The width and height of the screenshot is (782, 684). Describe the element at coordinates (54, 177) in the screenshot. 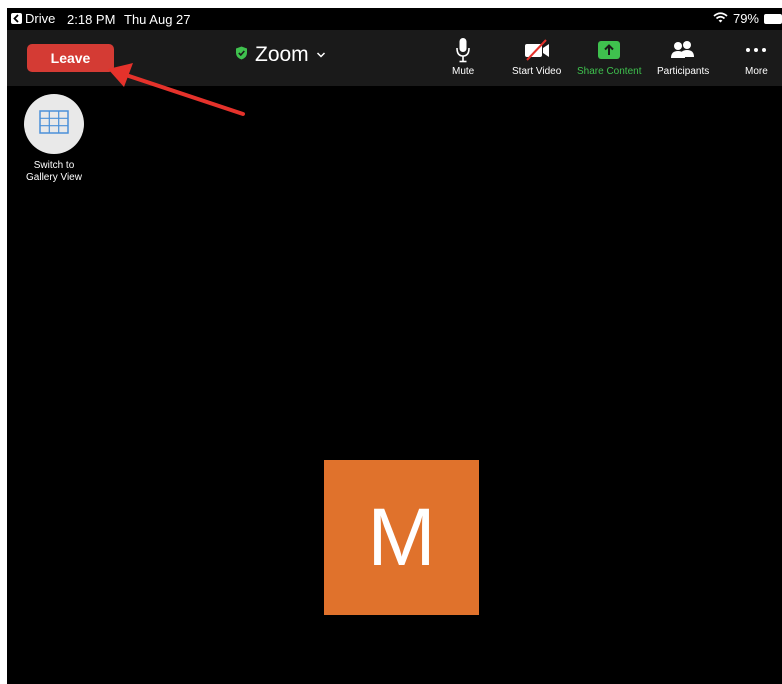

I see `gallery-label-line2: Gallery View` at that location.